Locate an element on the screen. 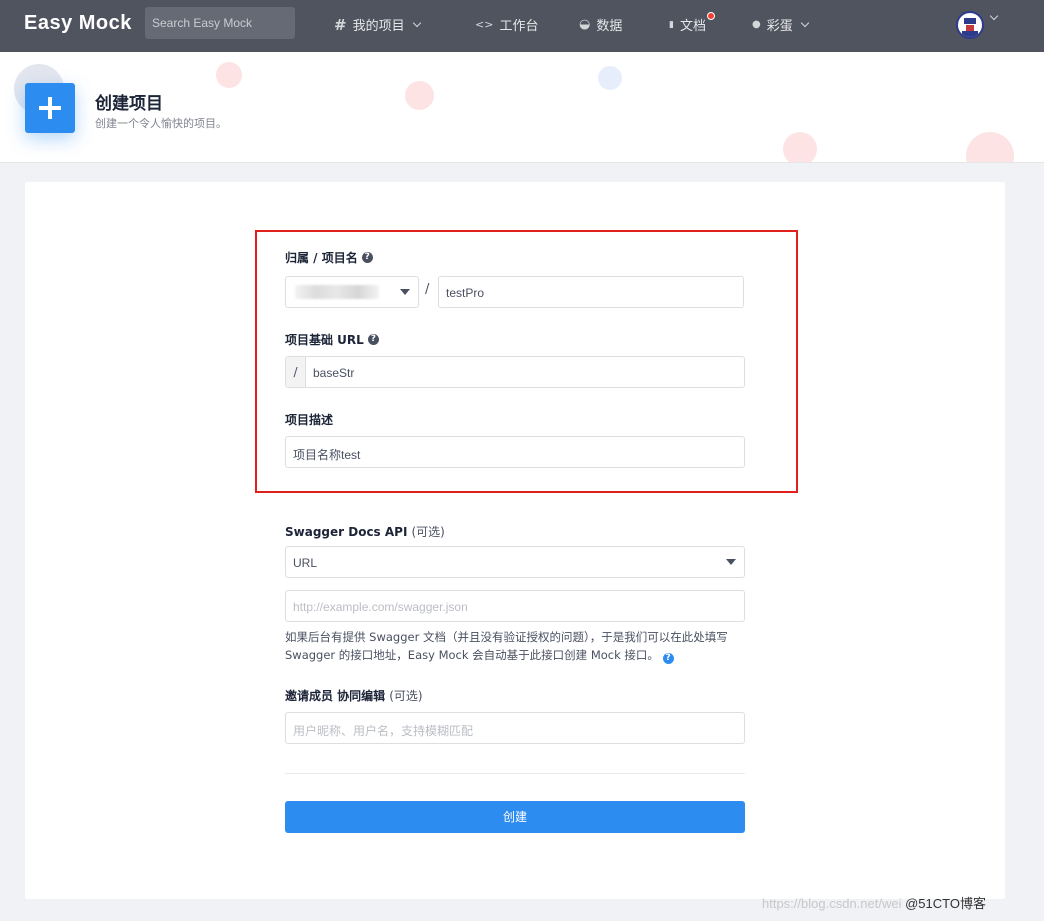 This screenshot has height=921, width=1044. nav-label: 彩蛋 is located at coordinates (779, 26).